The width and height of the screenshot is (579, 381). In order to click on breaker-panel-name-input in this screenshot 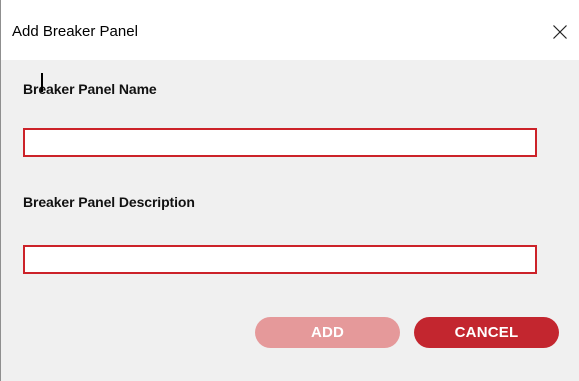, I will do `click(280, 142)`.